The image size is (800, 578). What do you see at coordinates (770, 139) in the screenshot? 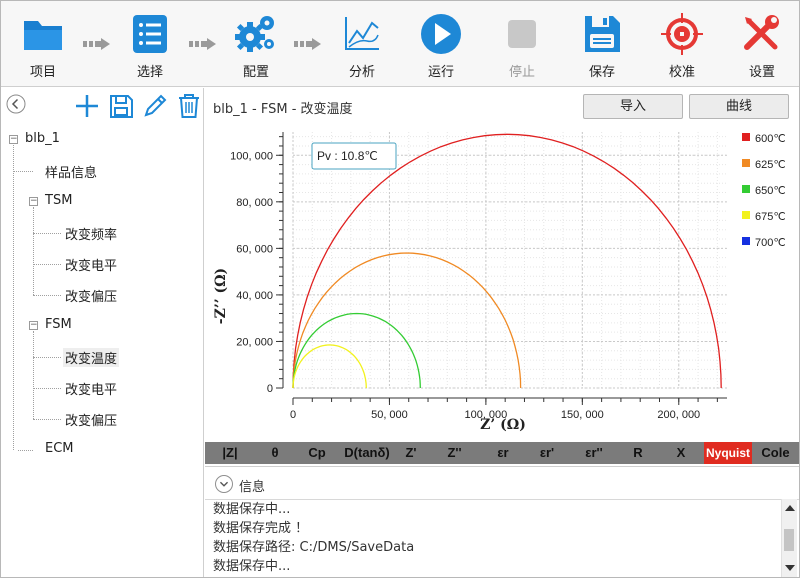
I see `legend-label: 600℃` at bounding box center [770, 139].